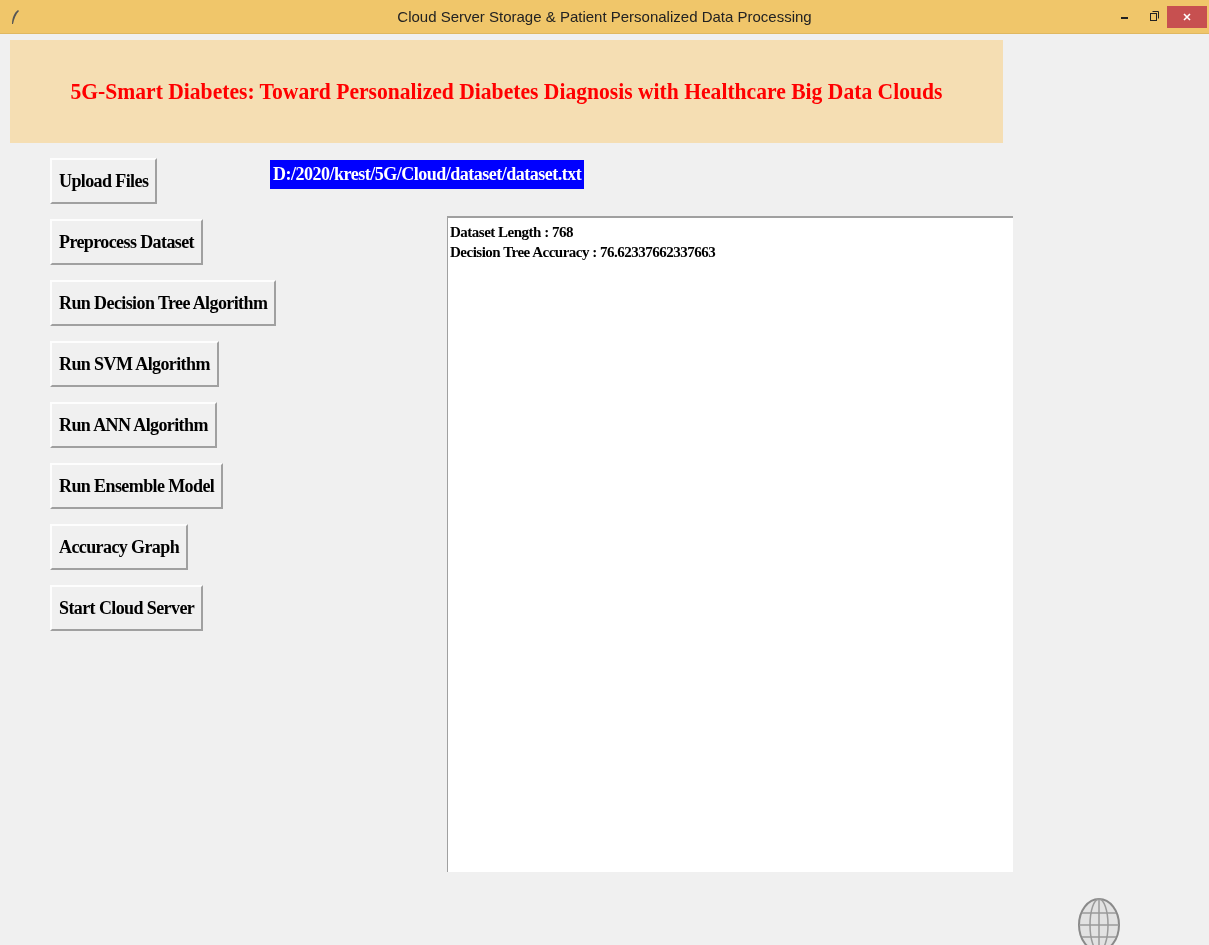 Image resolution: width=1209 pixels, height=945 pixels. I want to click on action-button: Run Ensemble Model, so click(137, 486).